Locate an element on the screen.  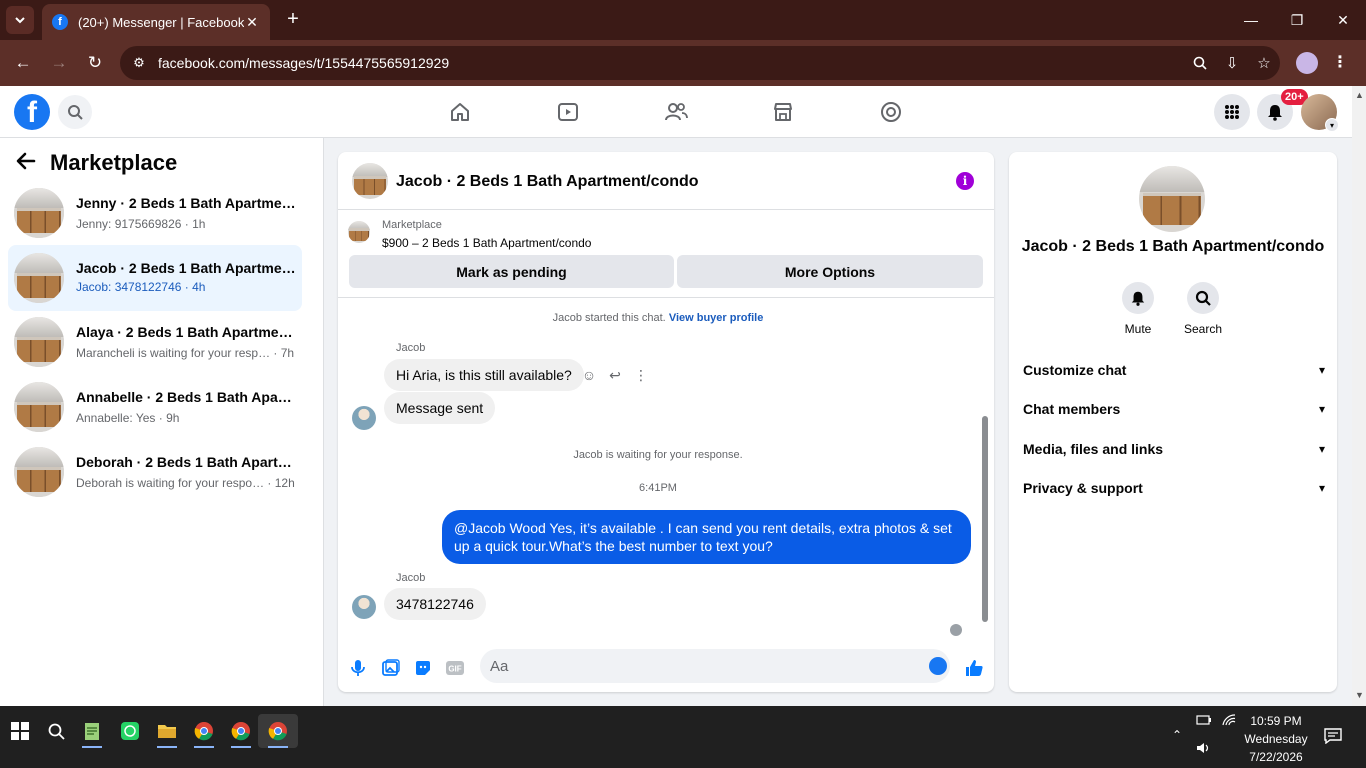
incoming-message: Message sent is located at coordinates (440, 408).